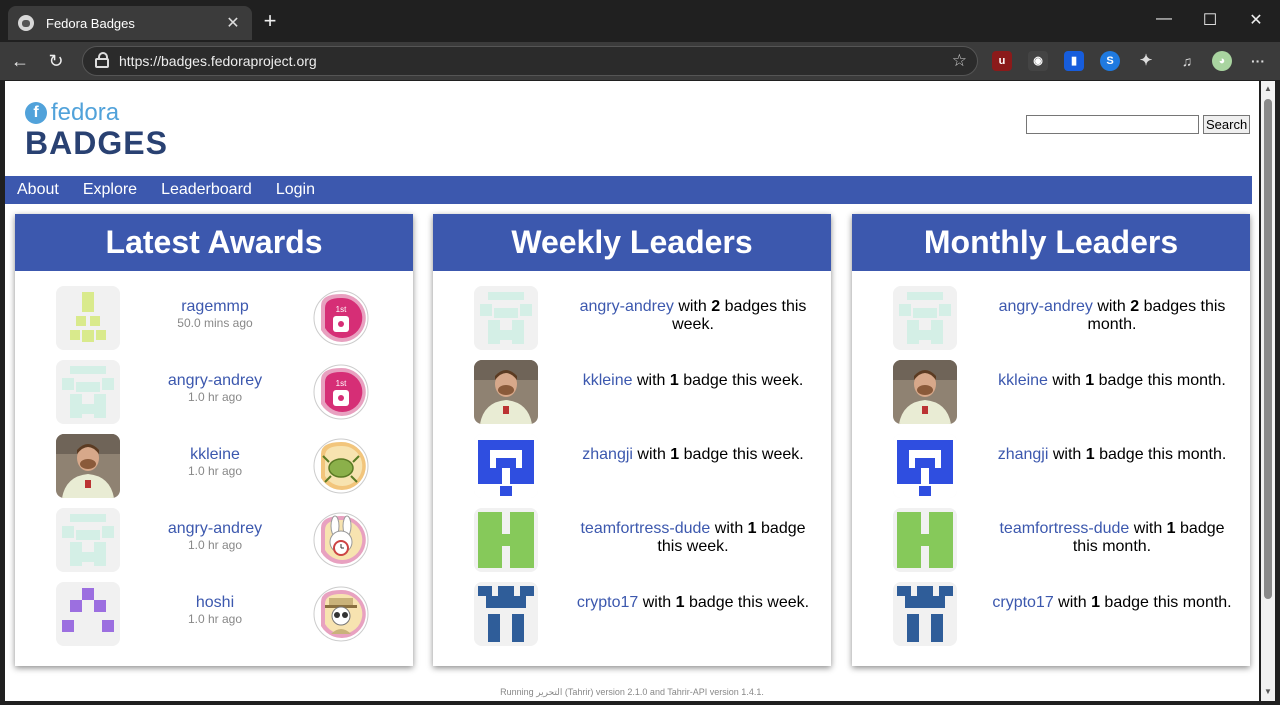  Describe the element at coordinates (693, 380) in the screenshot. I see `leader-text: kkleine with 1 badge this week.` at that location.